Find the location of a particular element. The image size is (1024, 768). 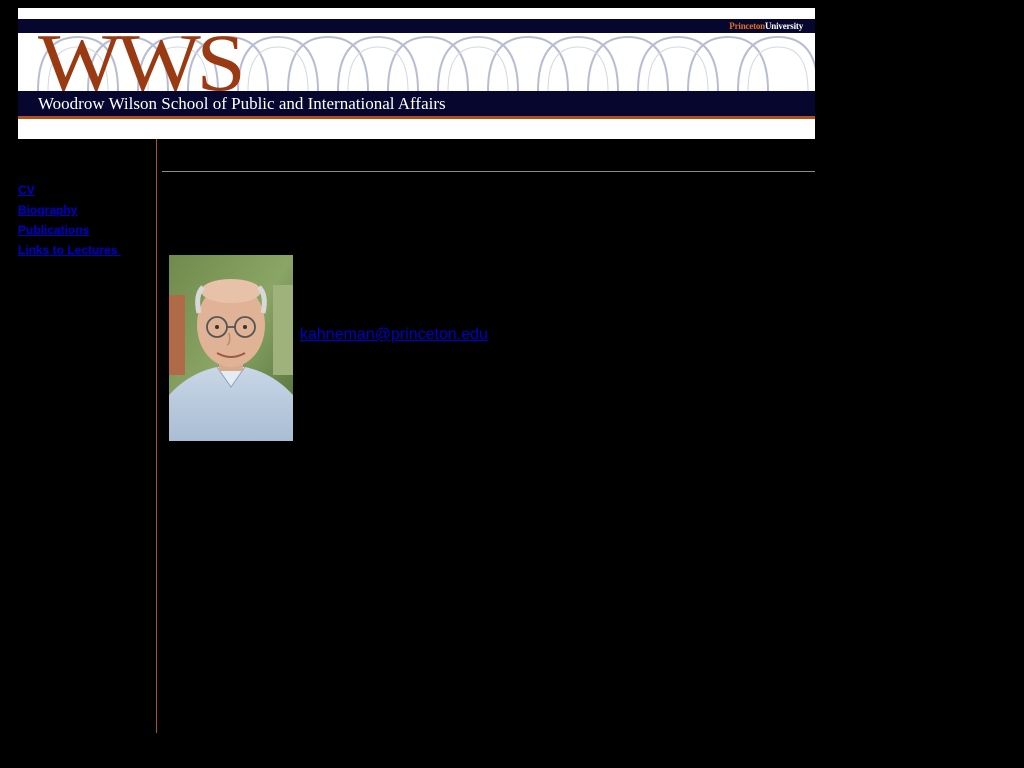

wordmark-university: University is located at coordinates (784, 26).